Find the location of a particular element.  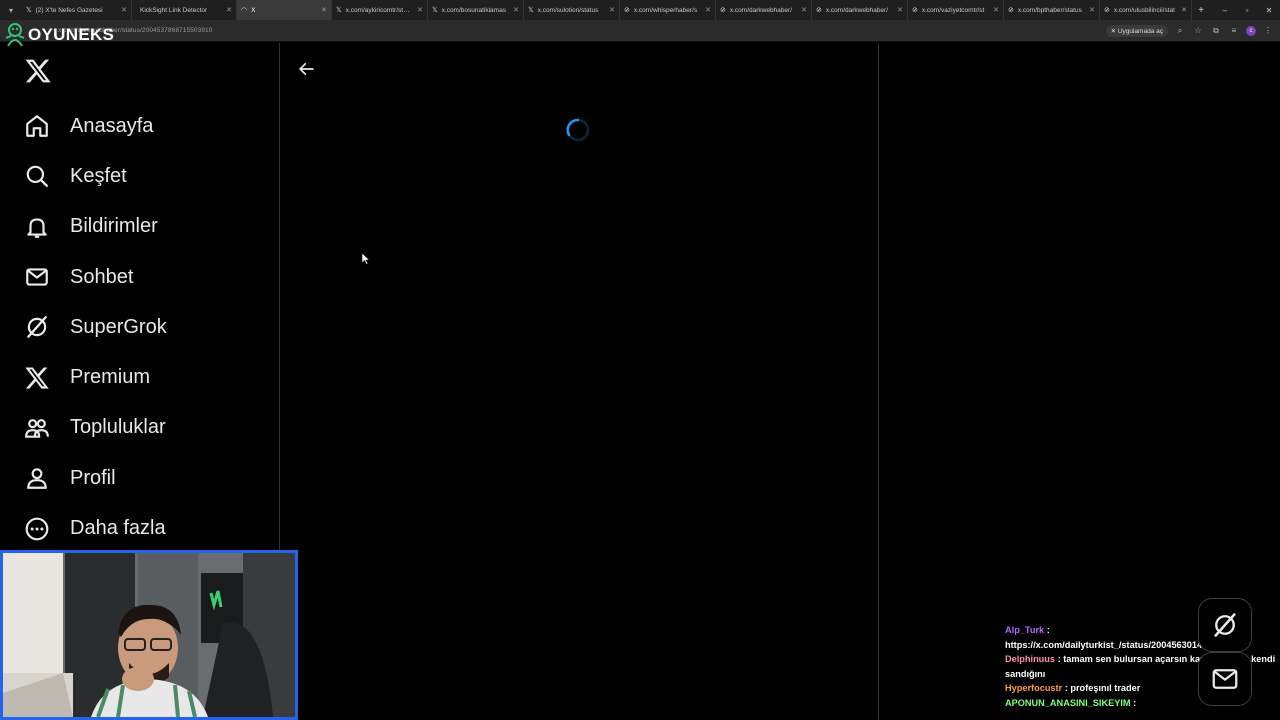

browser-tab: ⊘ x.com/bpthaber/status ✕ is located at coordinates (1052, 10).